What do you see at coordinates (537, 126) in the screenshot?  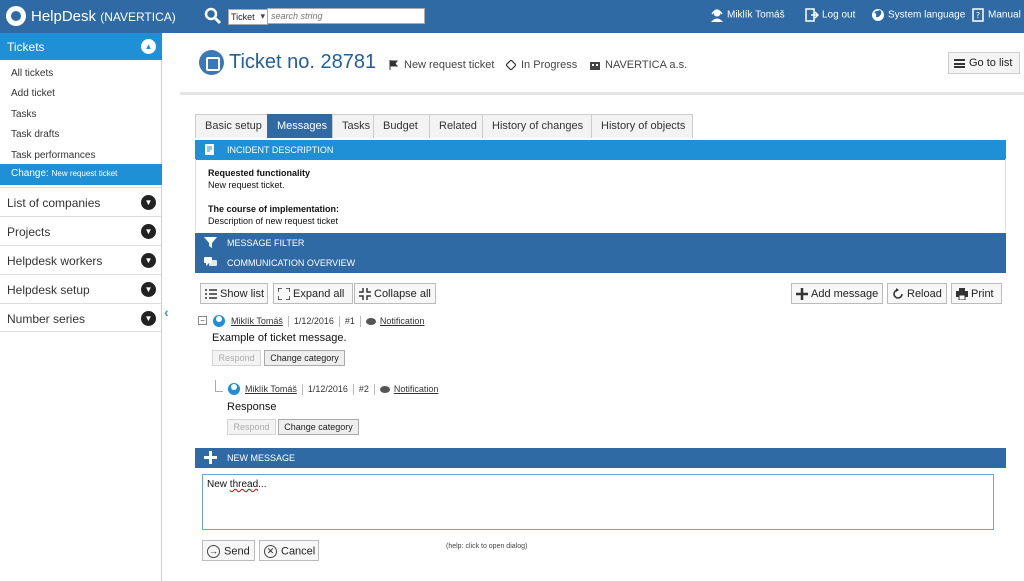 I see `tab-history-of-changes: History of changes` at bounding box center [537, 126].